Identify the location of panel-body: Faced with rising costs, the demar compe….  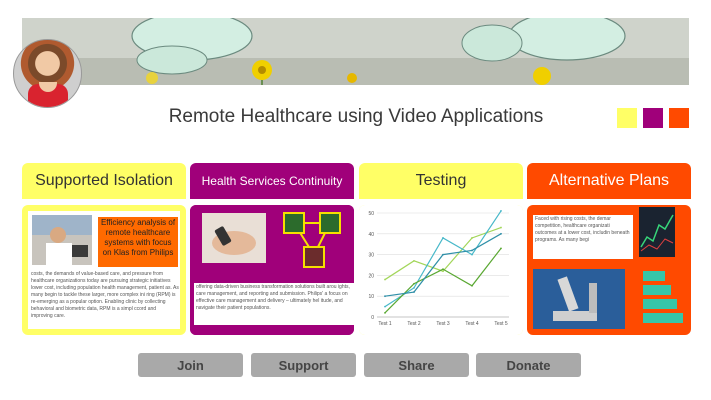
(609, 270).